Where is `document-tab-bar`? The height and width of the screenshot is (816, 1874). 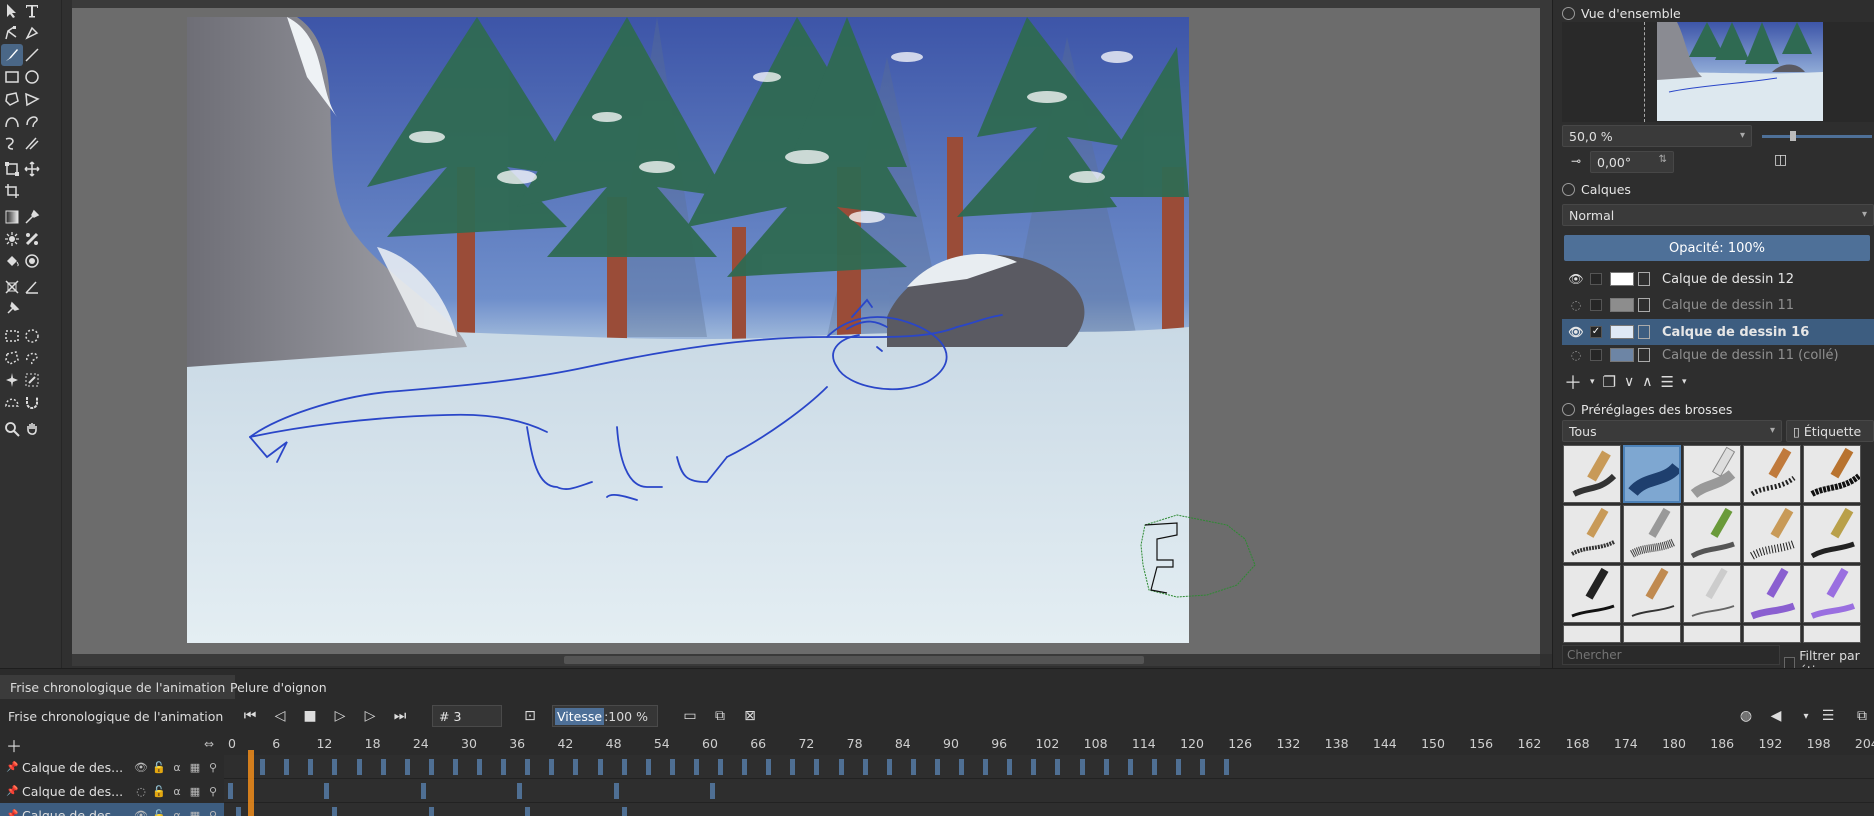
document-tab-bar is located at coordinates (806, 4).